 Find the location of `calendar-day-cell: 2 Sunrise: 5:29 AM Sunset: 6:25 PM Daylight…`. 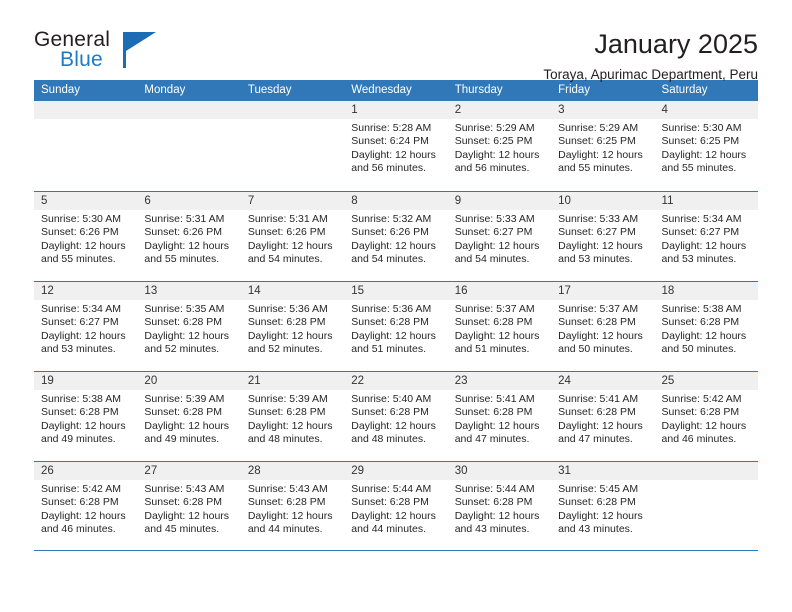

calendar-day-cell: 2 Sunrise: 5:29 AM Sunset: 6:25 PM Daylight… is located at coordinates (499, 146).